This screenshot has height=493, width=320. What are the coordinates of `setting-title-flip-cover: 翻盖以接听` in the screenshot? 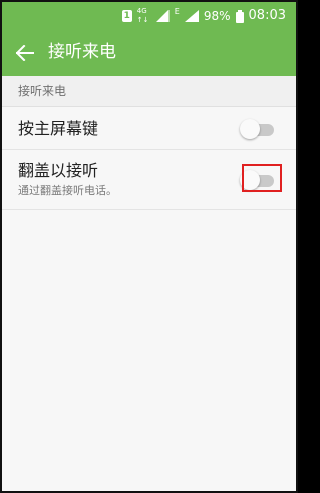 It's located at (58, 170).